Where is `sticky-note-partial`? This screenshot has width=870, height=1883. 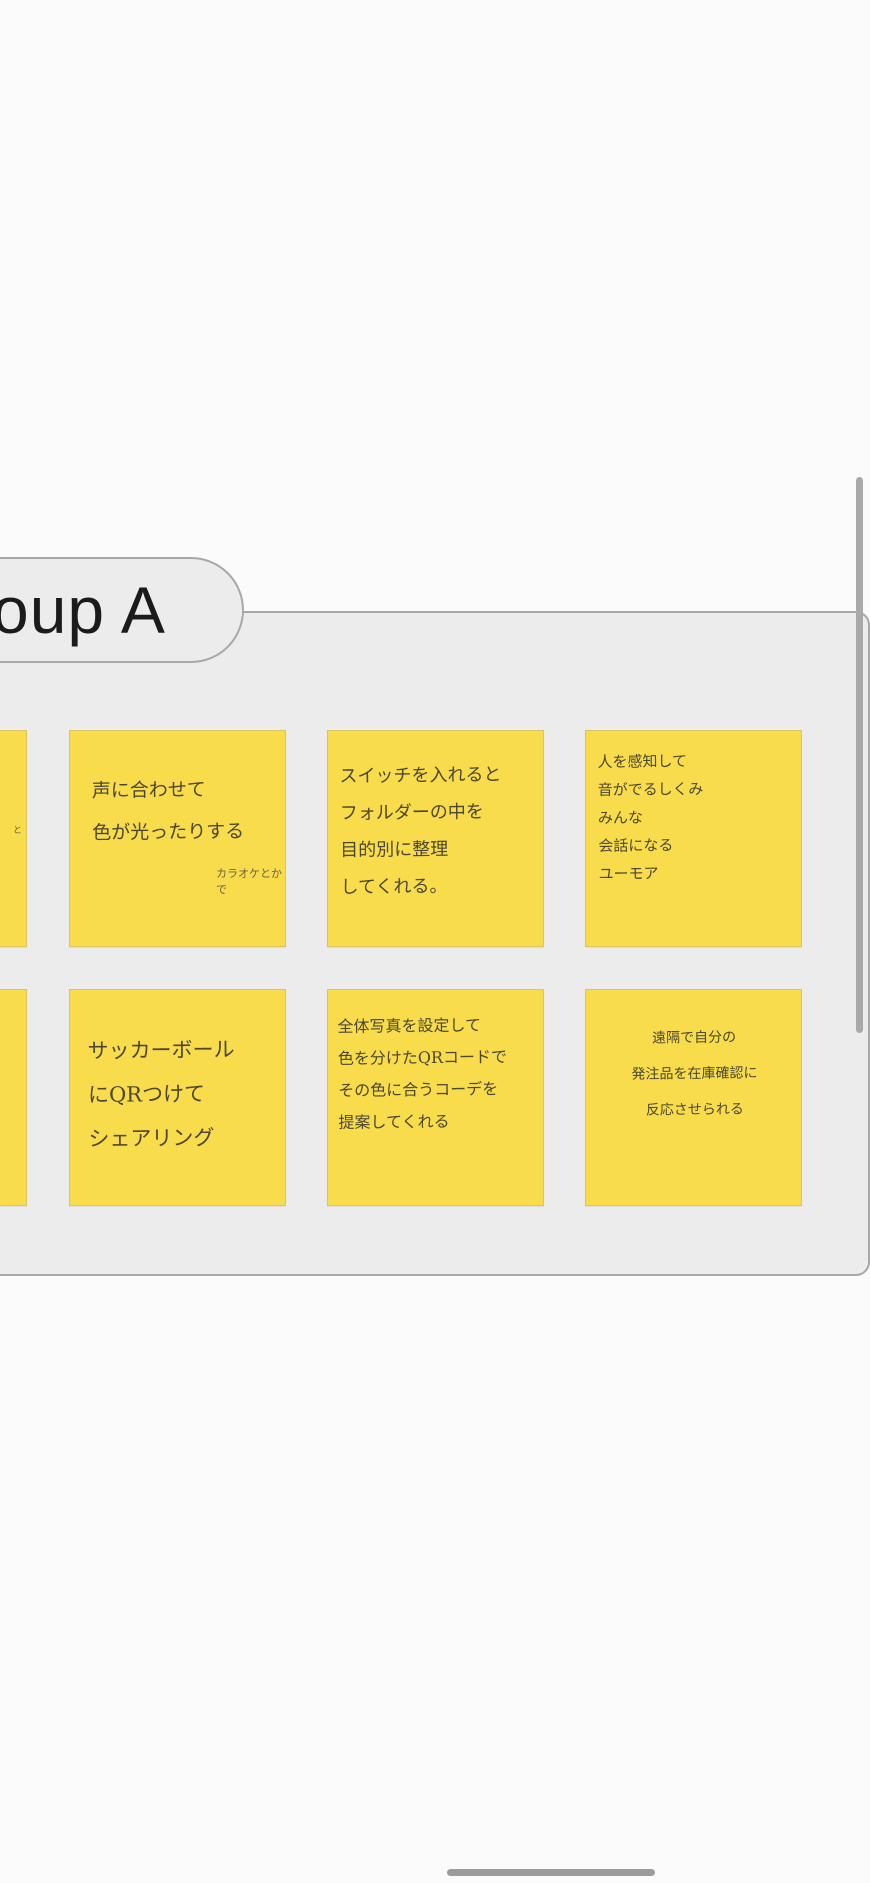
sticky-note-partial is located at coordinates (13, 1097).